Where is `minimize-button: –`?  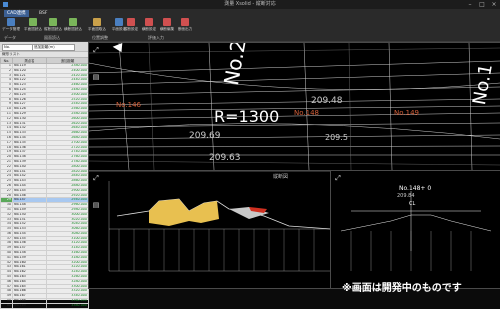
minimize-button: – is located at coordinates (470, 4).